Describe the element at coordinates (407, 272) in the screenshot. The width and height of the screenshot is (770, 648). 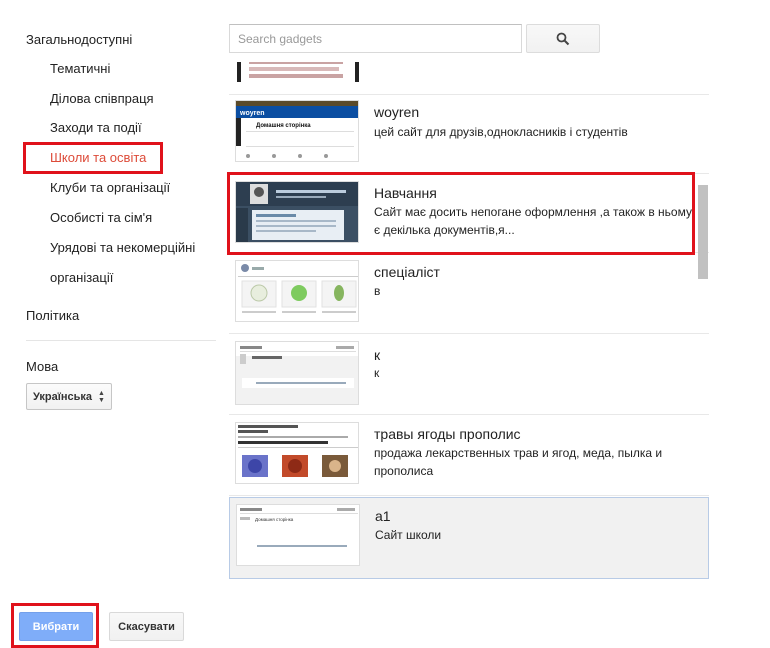
I see `gadget-title: спеціаліст` at that location.